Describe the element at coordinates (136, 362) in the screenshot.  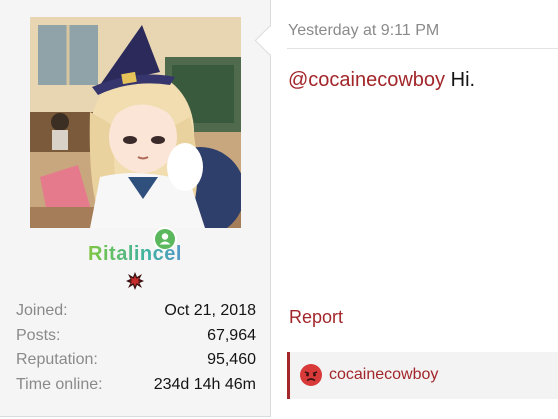
I see `stat-row-reputation: Reputation: 95,460` at that location.